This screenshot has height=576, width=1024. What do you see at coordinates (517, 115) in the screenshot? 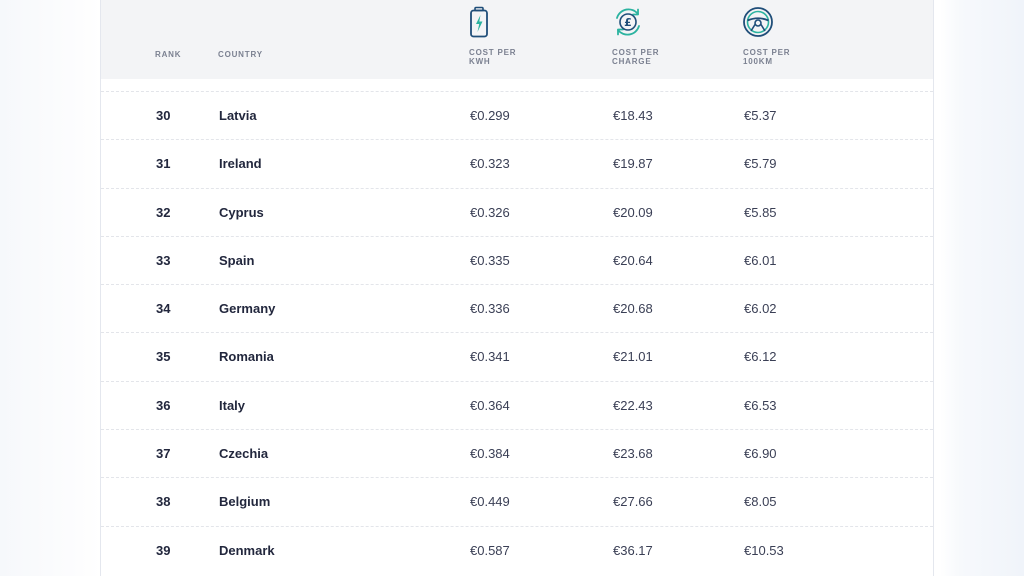
I see `table-row: 30 Latvia €0.299 €18.43 €5.37` at bounding box center [517, 115].